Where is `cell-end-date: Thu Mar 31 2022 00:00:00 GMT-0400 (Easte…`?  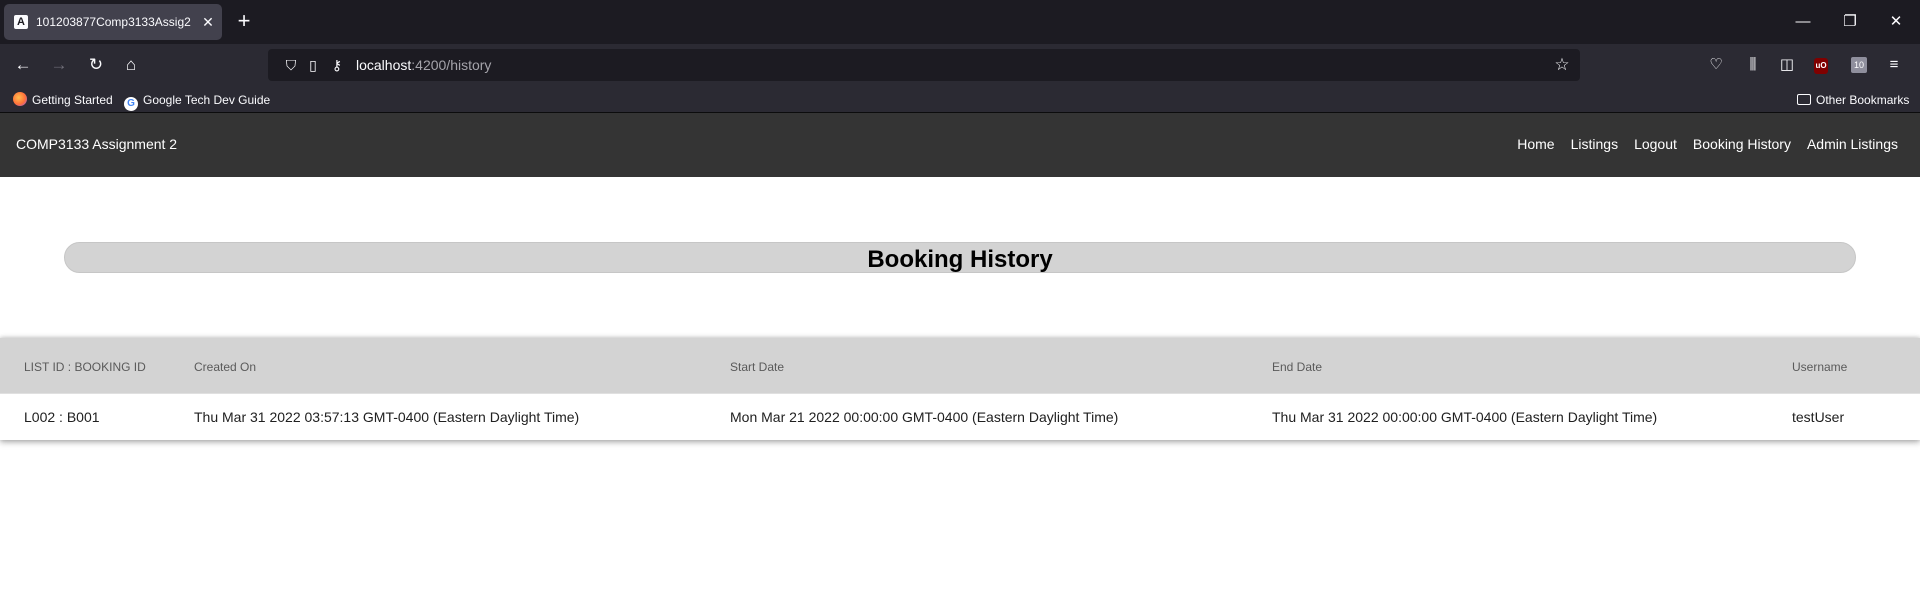 cell-end-date: Thu Mar 31 2022 00:00:00 GMT-0400 (Easte… is located at coordinates (1465, 416).